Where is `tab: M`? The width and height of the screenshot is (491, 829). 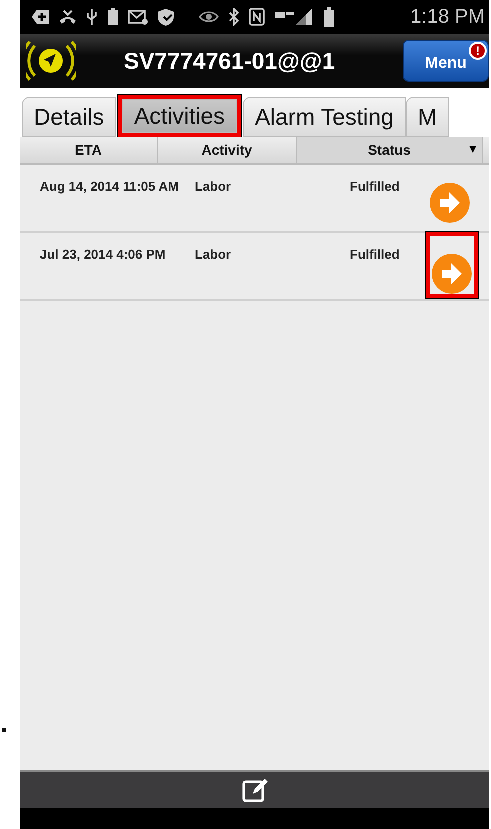
tab: M is located at coordinates (428, 117).